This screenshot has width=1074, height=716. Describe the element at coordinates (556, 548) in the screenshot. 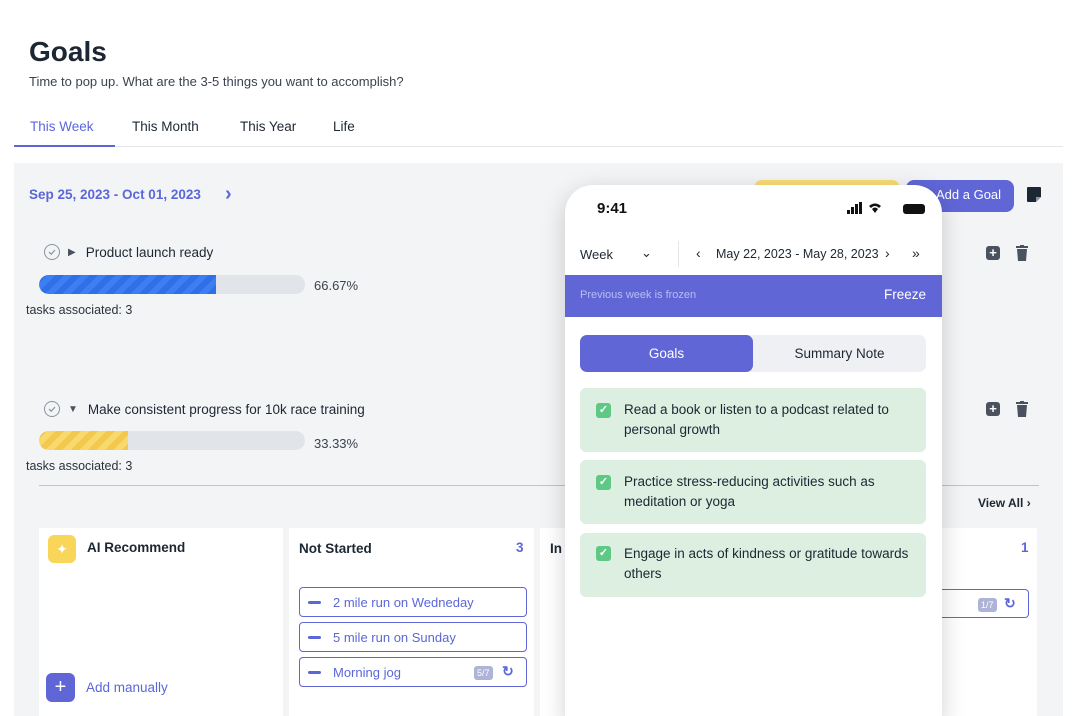

I see `in-progress-title: In` at that location.